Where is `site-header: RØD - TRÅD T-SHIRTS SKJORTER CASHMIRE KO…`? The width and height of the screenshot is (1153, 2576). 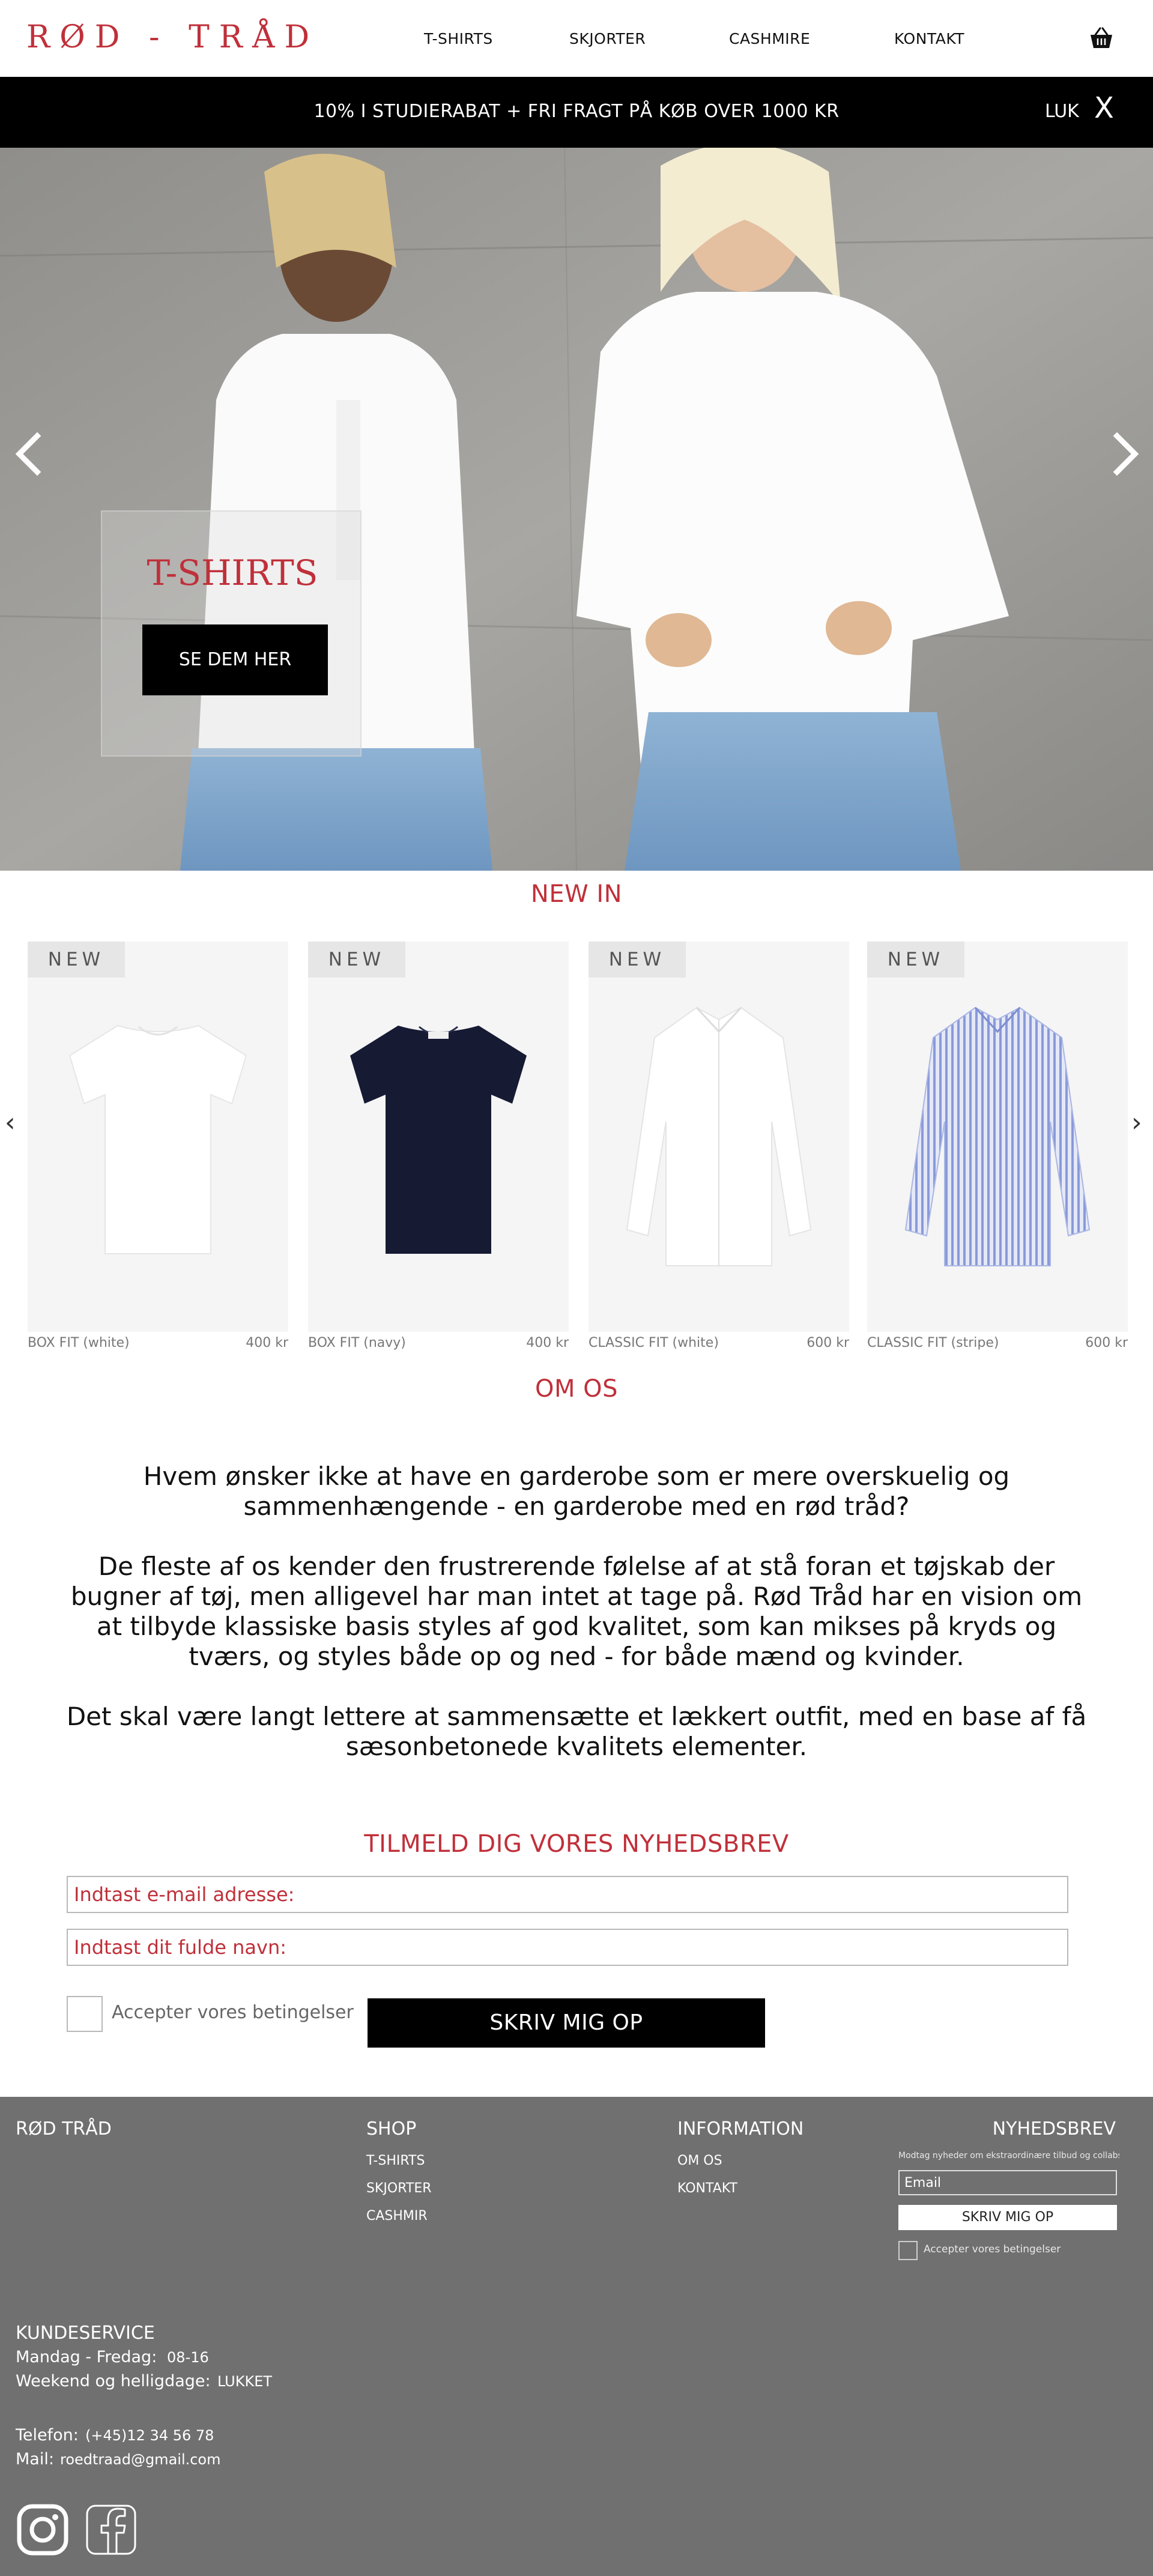
site-header: RØD - TRÅD T-SHIRTS SKJORTER CASHMIRE KO… is located at coordinates (576, 38).